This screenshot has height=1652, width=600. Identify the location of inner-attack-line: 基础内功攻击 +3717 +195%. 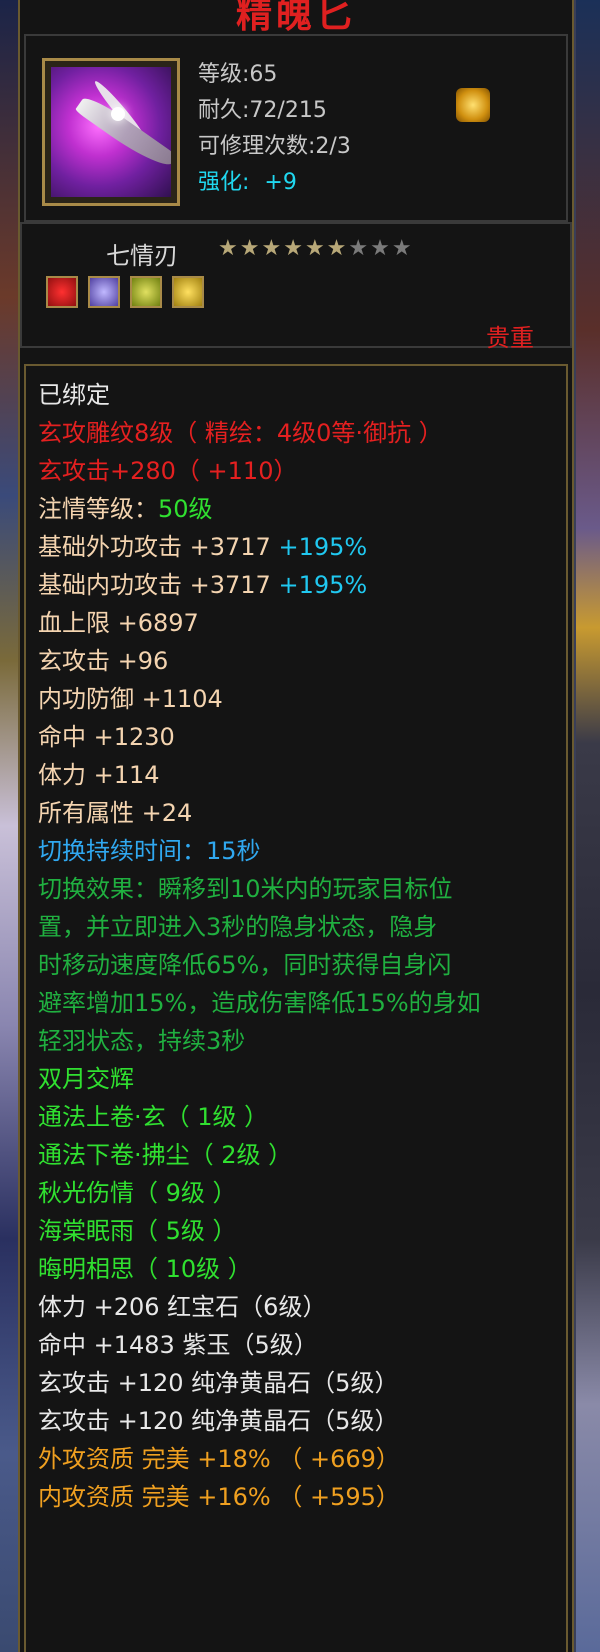
(296, 585).